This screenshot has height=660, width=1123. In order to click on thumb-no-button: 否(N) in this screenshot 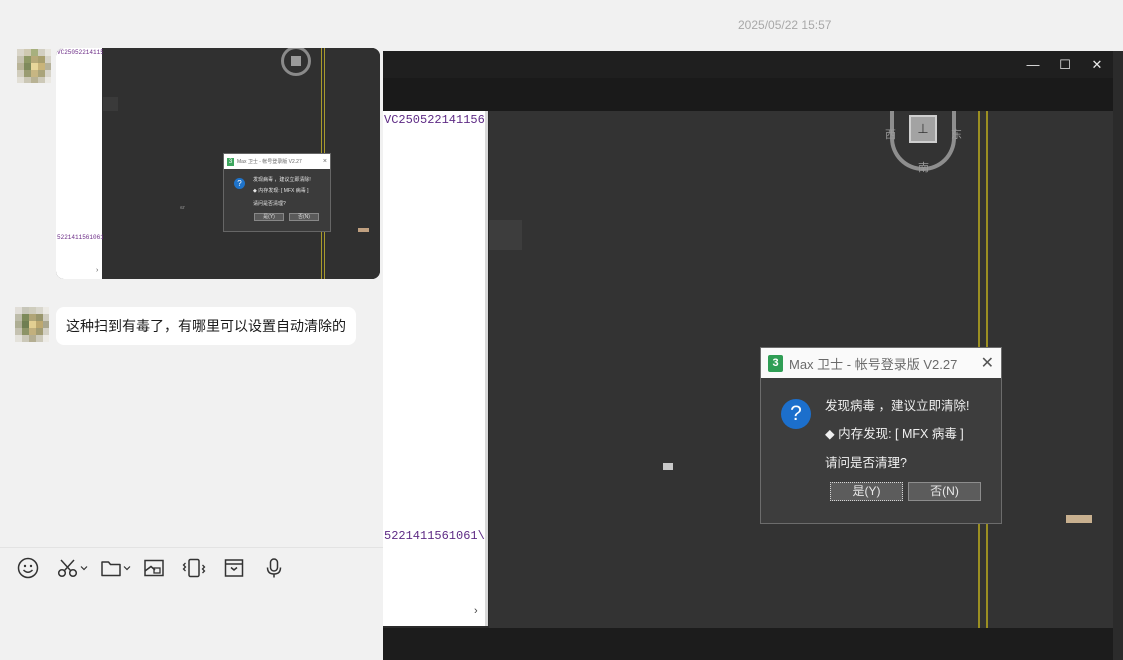, I will do `click(304, 217)`.